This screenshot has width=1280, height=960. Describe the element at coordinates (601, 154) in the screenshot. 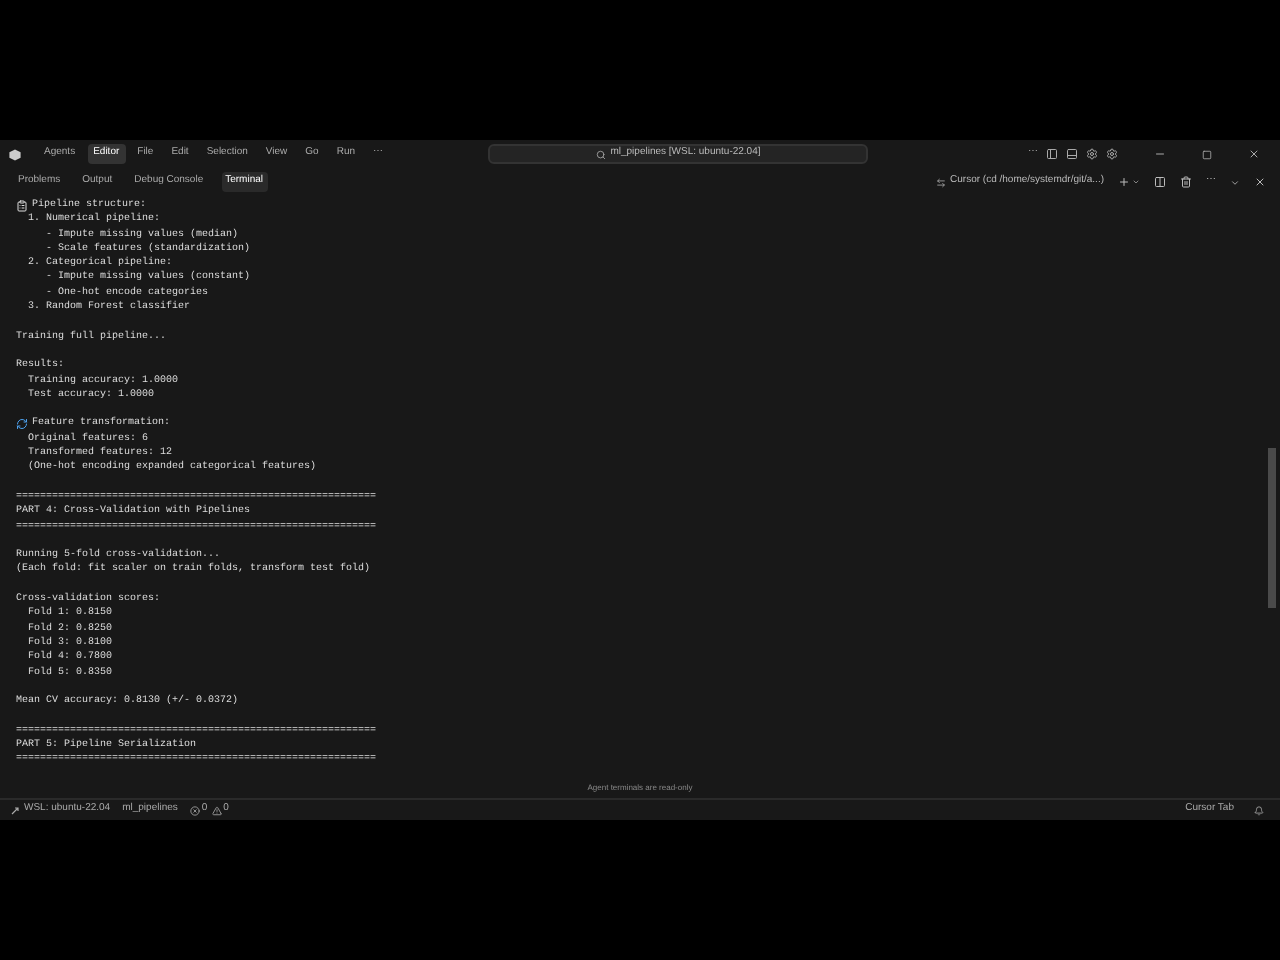

I see `search-icon` at that location.